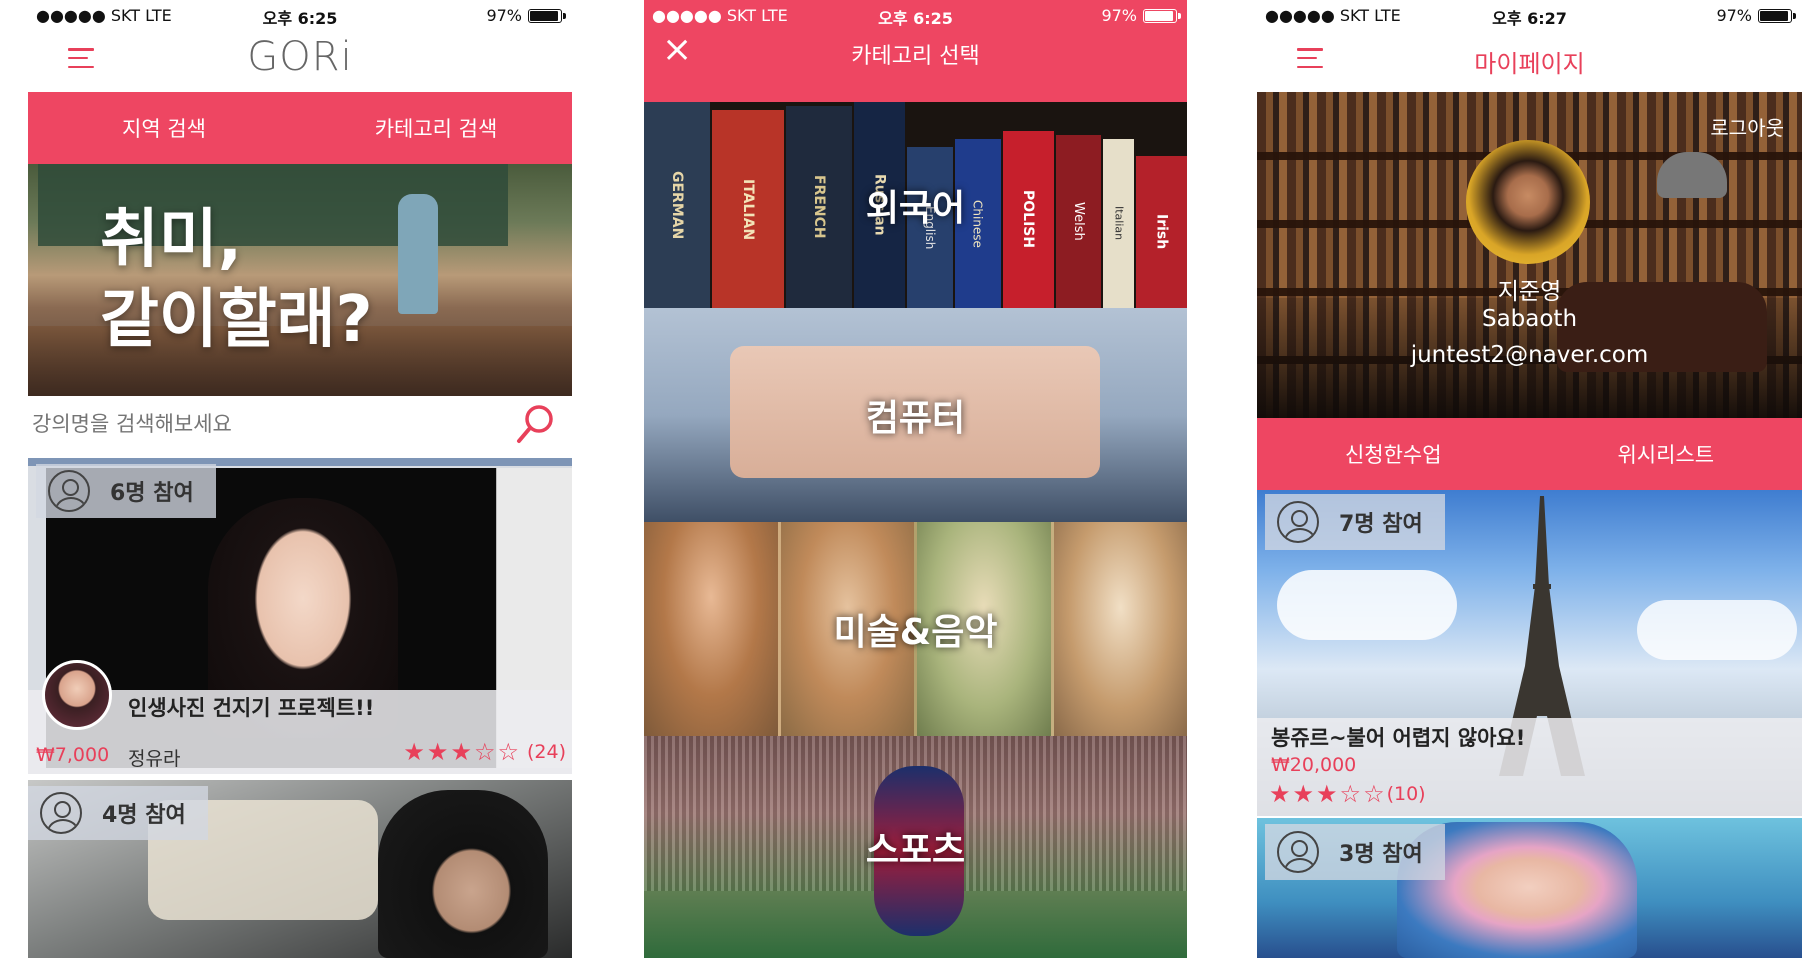 Image resolution: width=1805 pixels, height=958 pixels. I want to click on profile-nickname: Sabaoth, so click(1529, 319).